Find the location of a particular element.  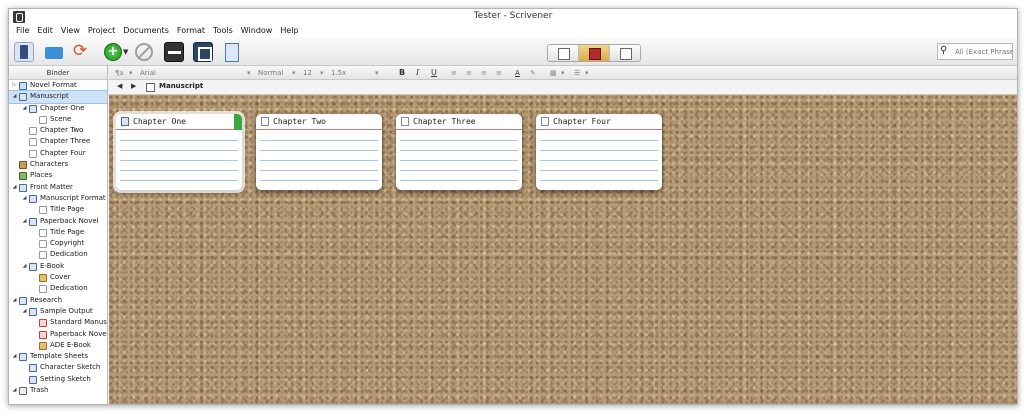

binder-item: ◢ Chapter One is located at coordinates (58, 108).